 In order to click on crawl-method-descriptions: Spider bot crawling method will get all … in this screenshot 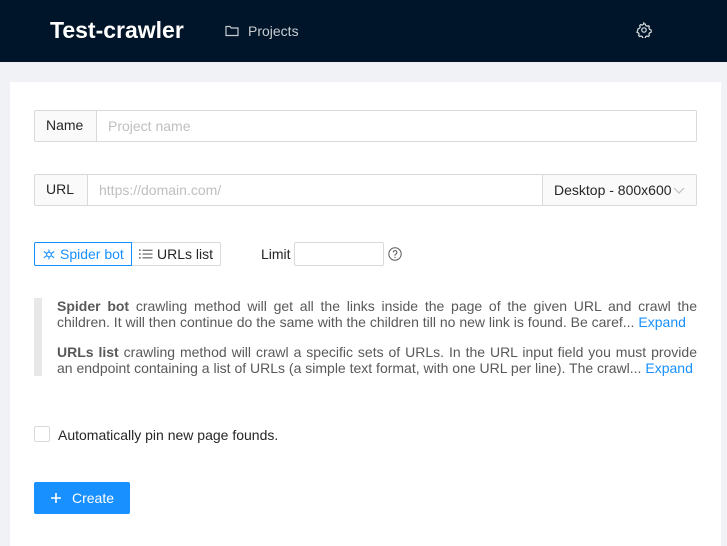, I will do `click(365, 337)`.